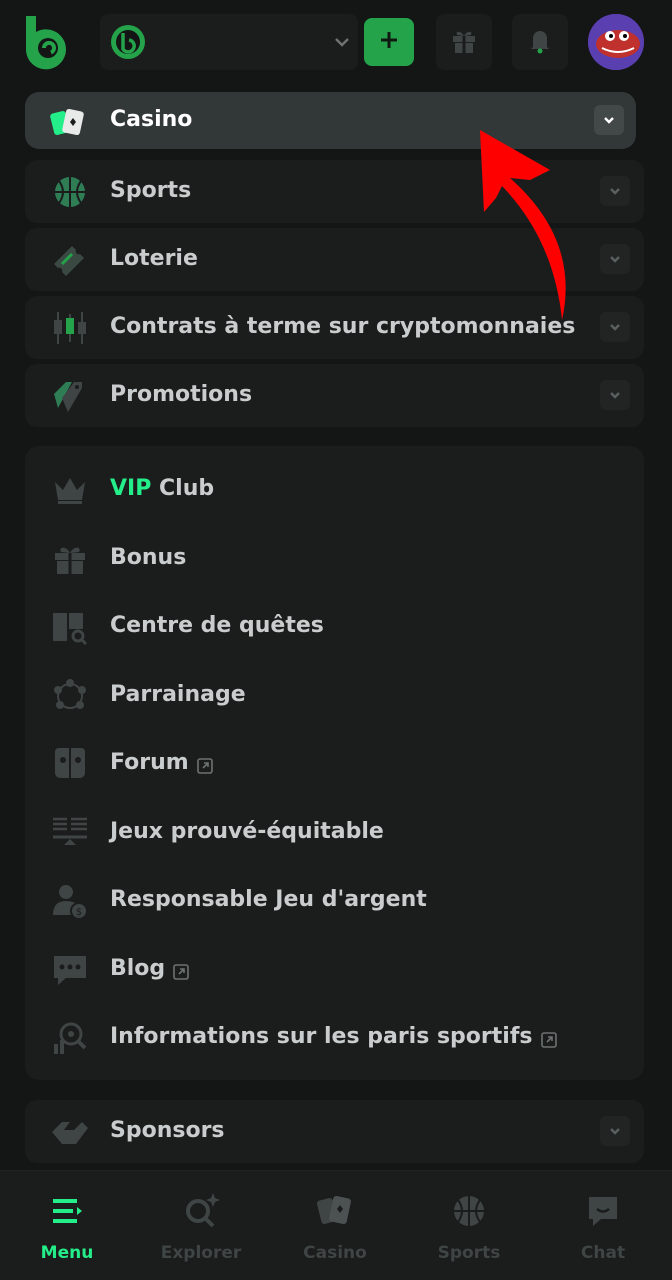 The image size is (672, 1280). I want to click on forum-icon, so click(70, 764).